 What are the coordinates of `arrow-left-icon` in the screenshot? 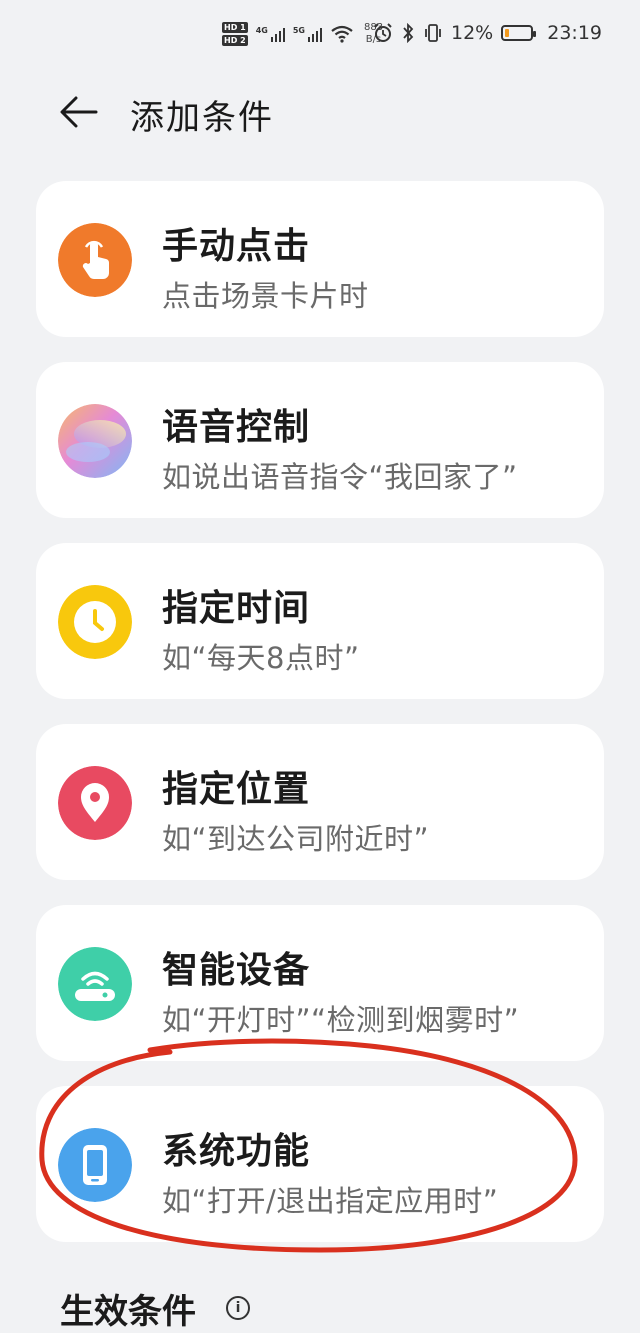 It's located at (79, 112).